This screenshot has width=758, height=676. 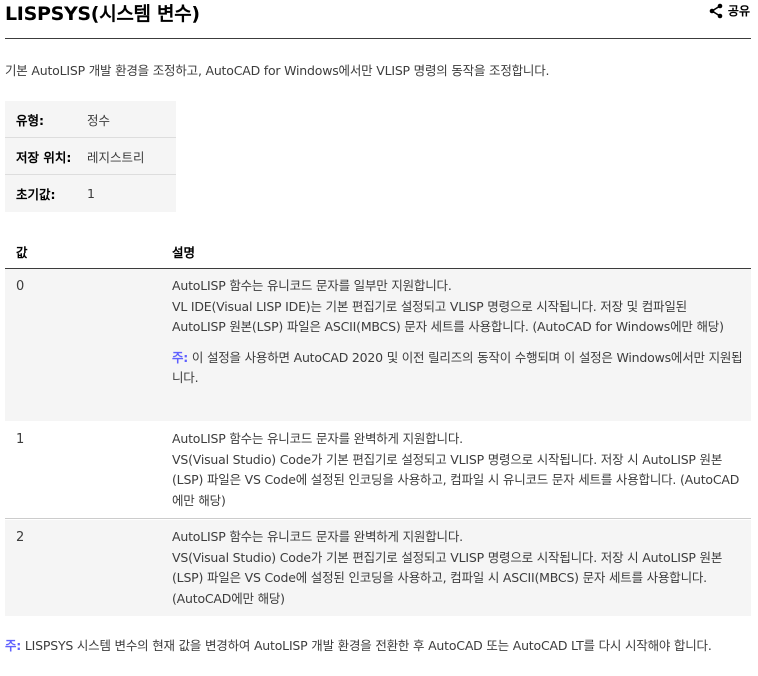 I want to click on row-value: 1, so click(x=20, y=439).